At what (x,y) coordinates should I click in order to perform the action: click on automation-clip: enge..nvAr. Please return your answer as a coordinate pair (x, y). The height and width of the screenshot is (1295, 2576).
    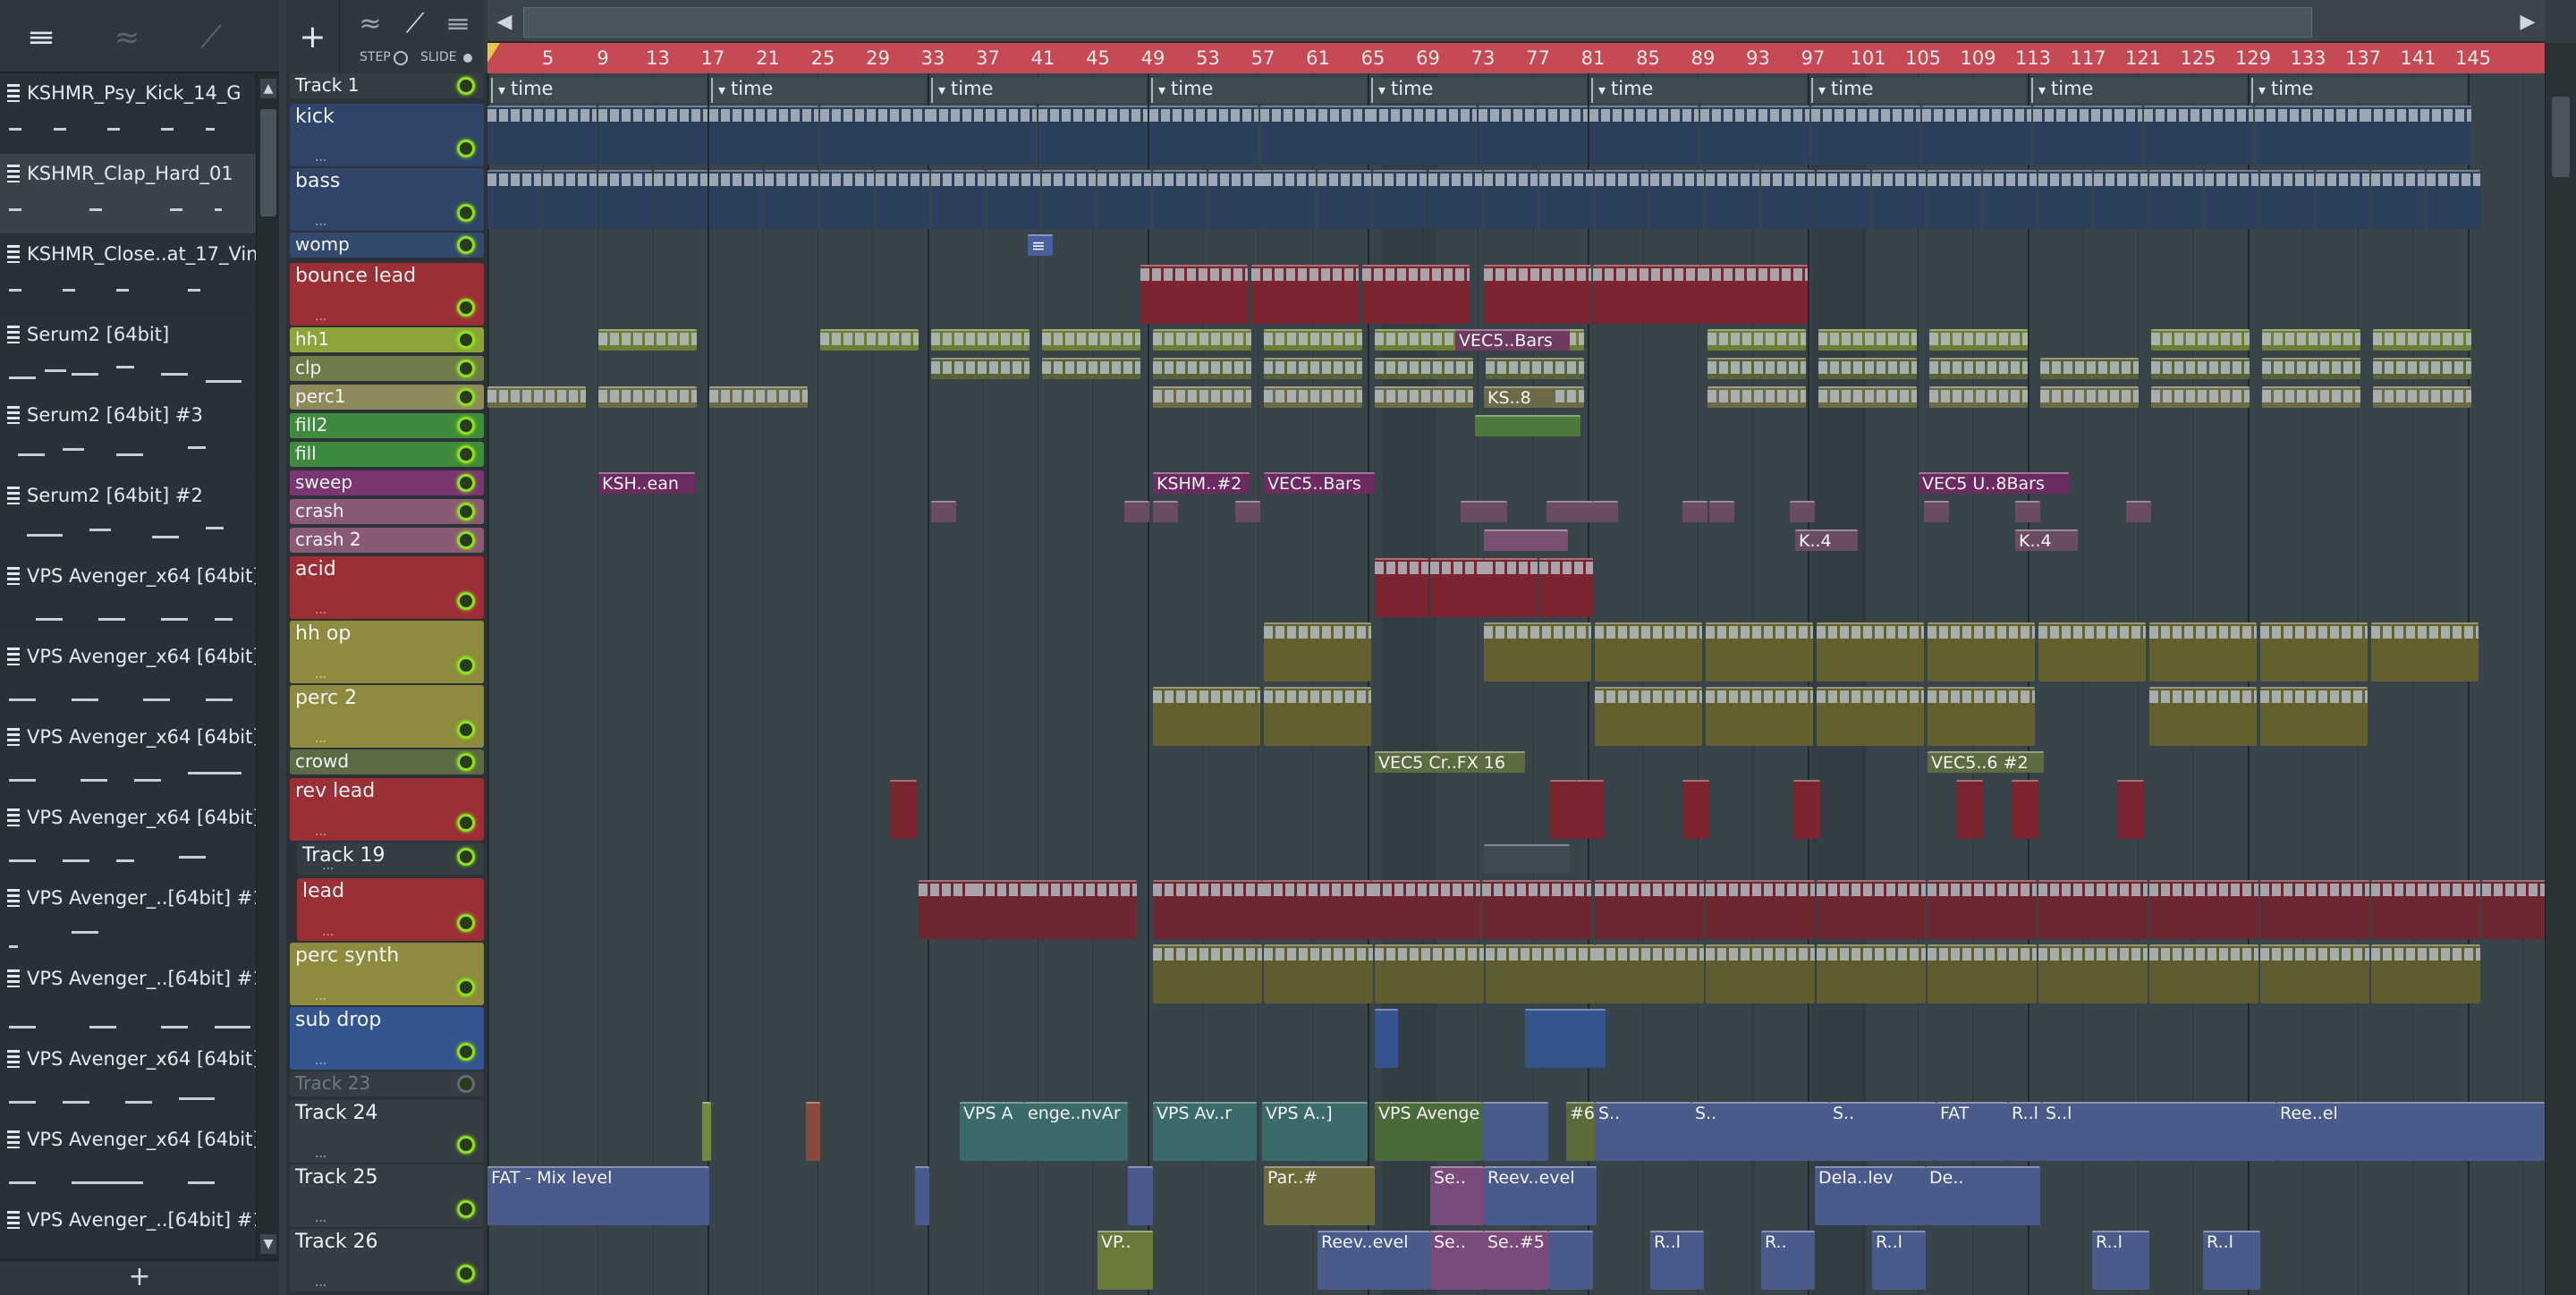
    Looking at the image, I should click on (1076, 1131).